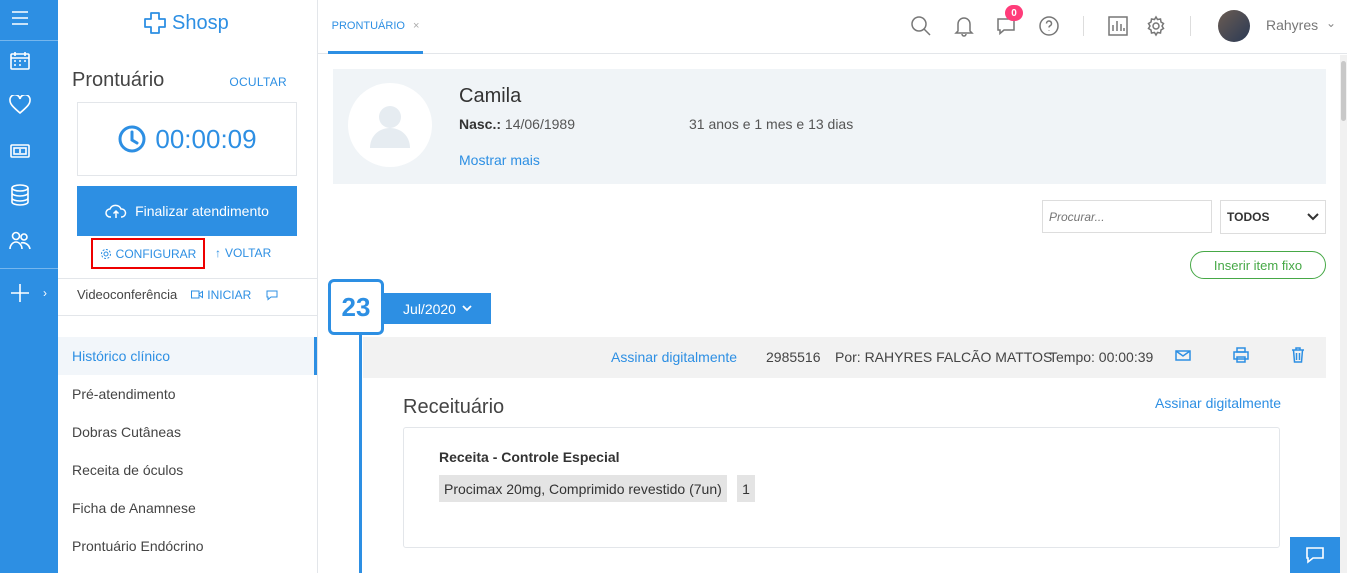  Describe the element at coordinates (1343, 91) in the screenshot. I see `scrollbar-thumb` at that location.